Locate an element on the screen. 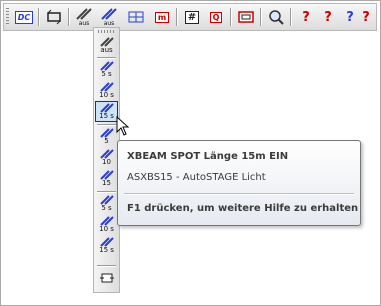 The width and height of the screenshot is (381, 306). help-red-icon: ? is located at coordinates (306, 17).